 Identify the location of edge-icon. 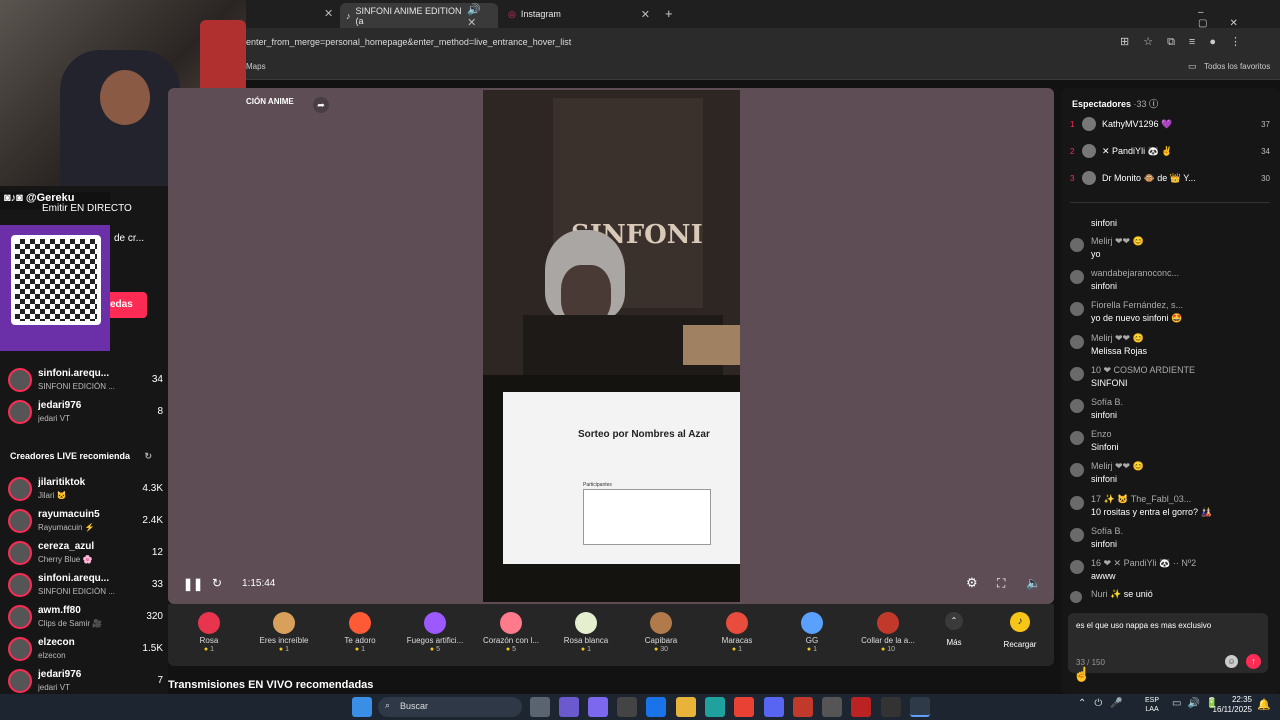
(715, 707).